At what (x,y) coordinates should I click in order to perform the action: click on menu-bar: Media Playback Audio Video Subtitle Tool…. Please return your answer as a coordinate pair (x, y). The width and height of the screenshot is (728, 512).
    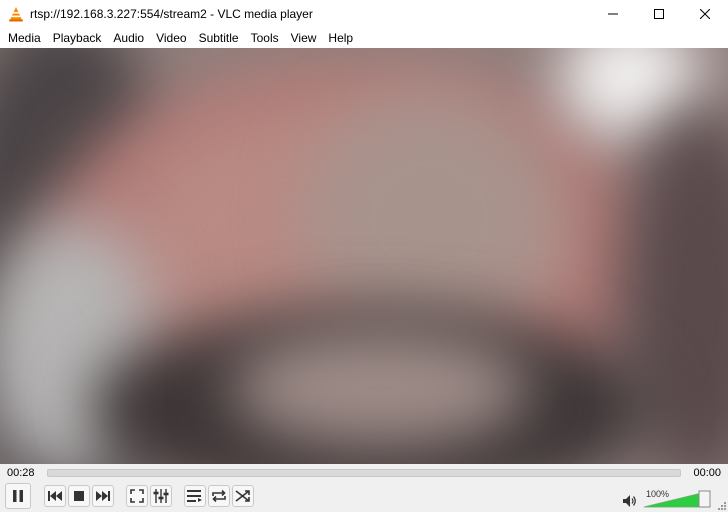
    Looking at the image, I should click on (364, 38).